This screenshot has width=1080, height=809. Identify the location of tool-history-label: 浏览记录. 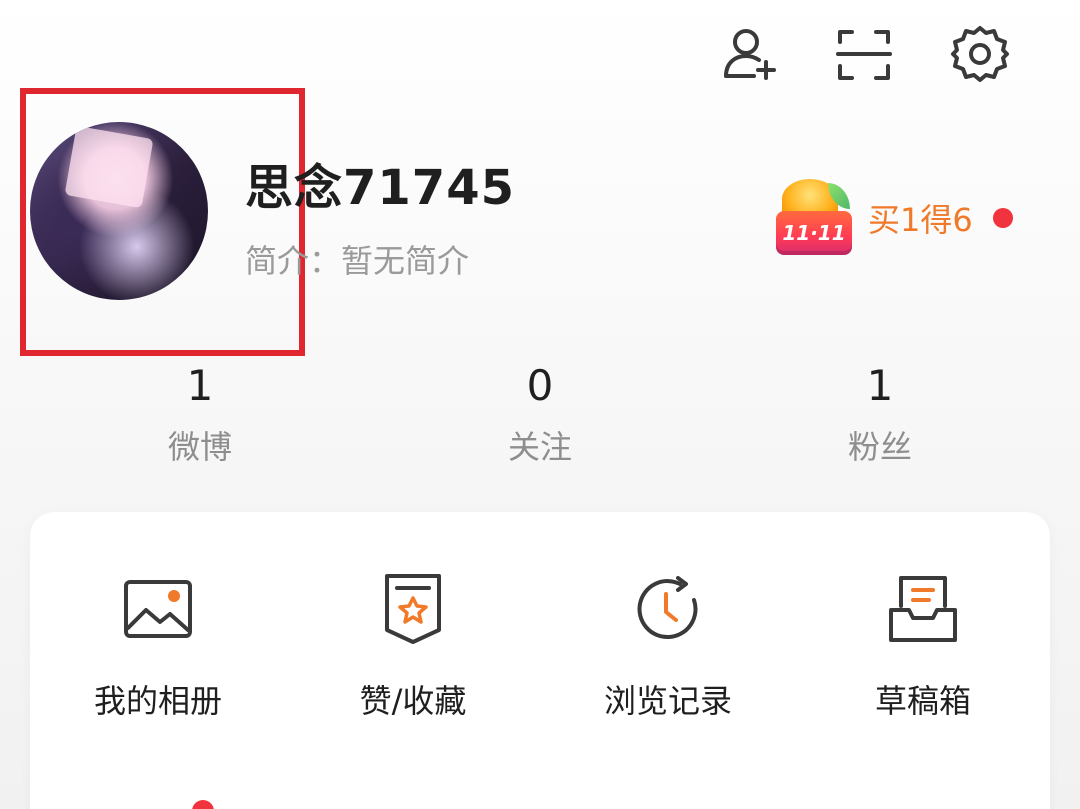
(667, 701).